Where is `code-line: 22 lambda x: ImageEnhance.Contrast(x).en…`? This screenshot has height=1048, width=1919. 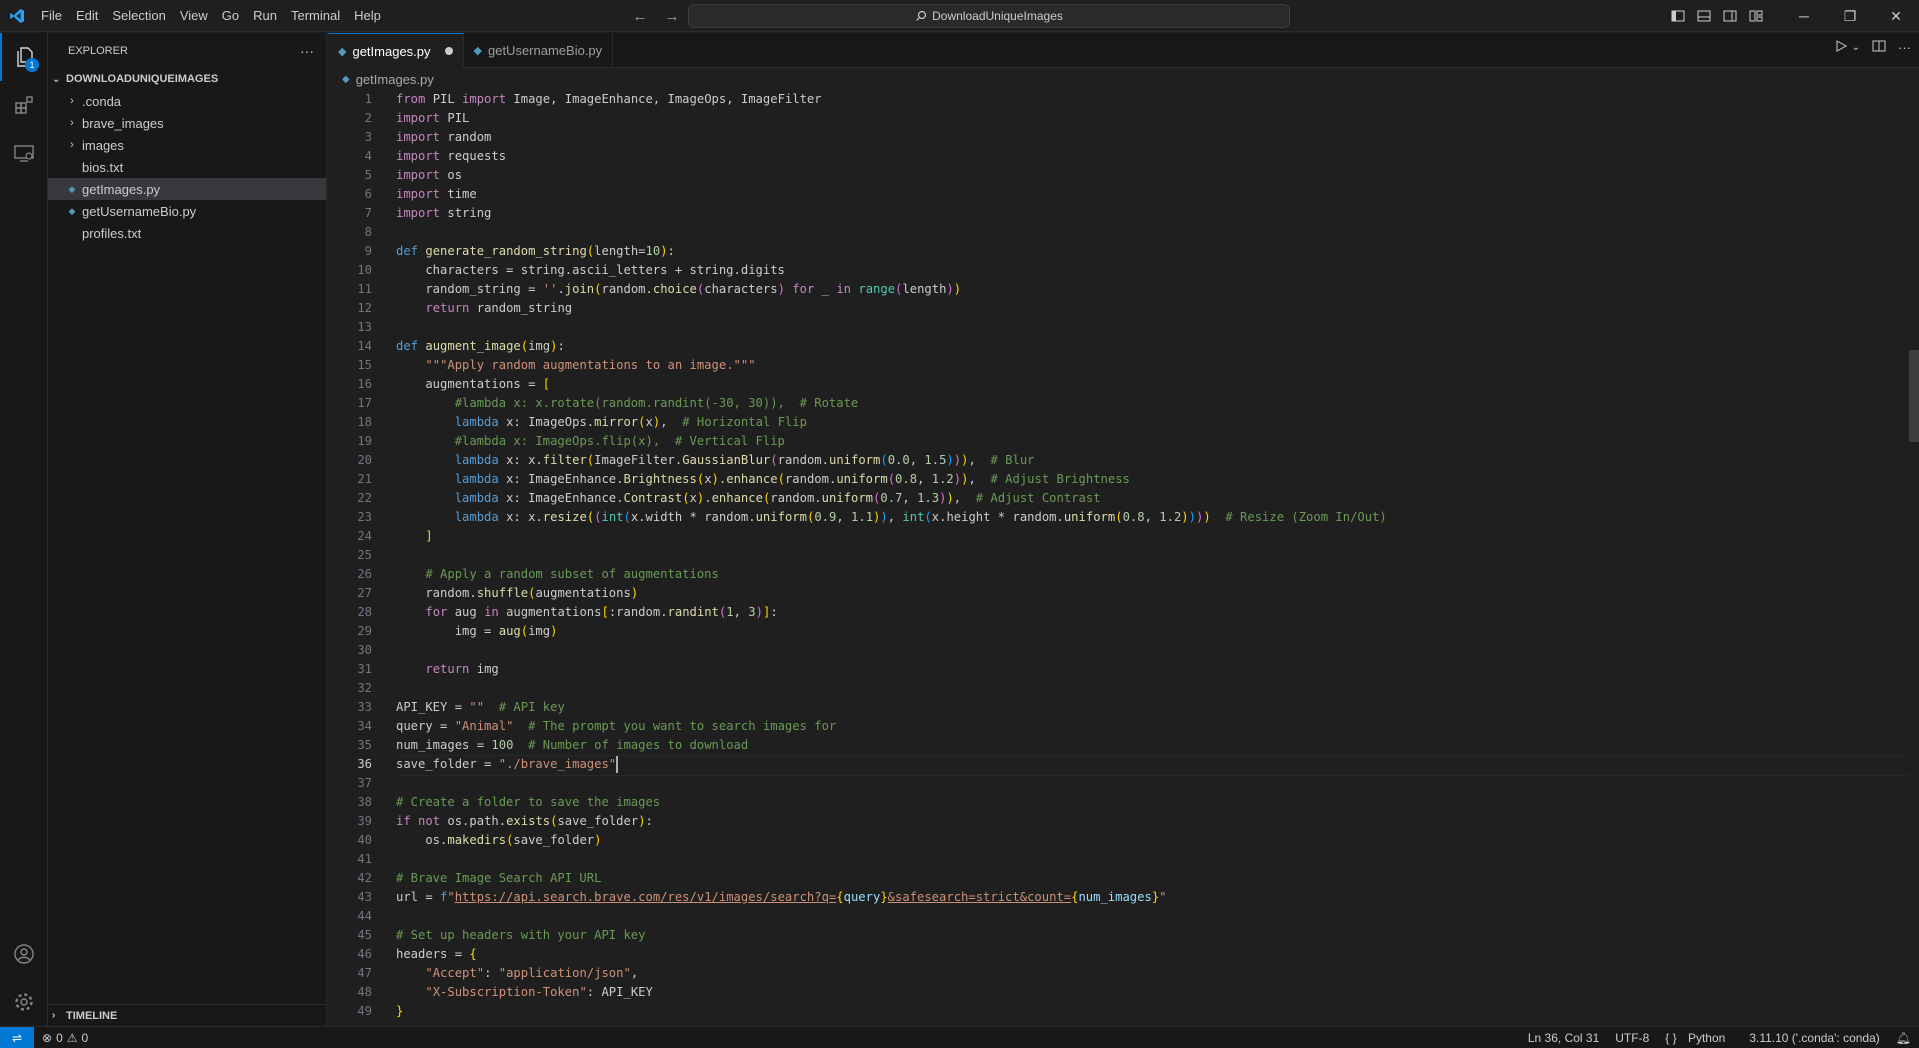
code-line: 22 lambda x: ImageEnhance.Contrast(x).en… is located at coordinates (1123, 498).